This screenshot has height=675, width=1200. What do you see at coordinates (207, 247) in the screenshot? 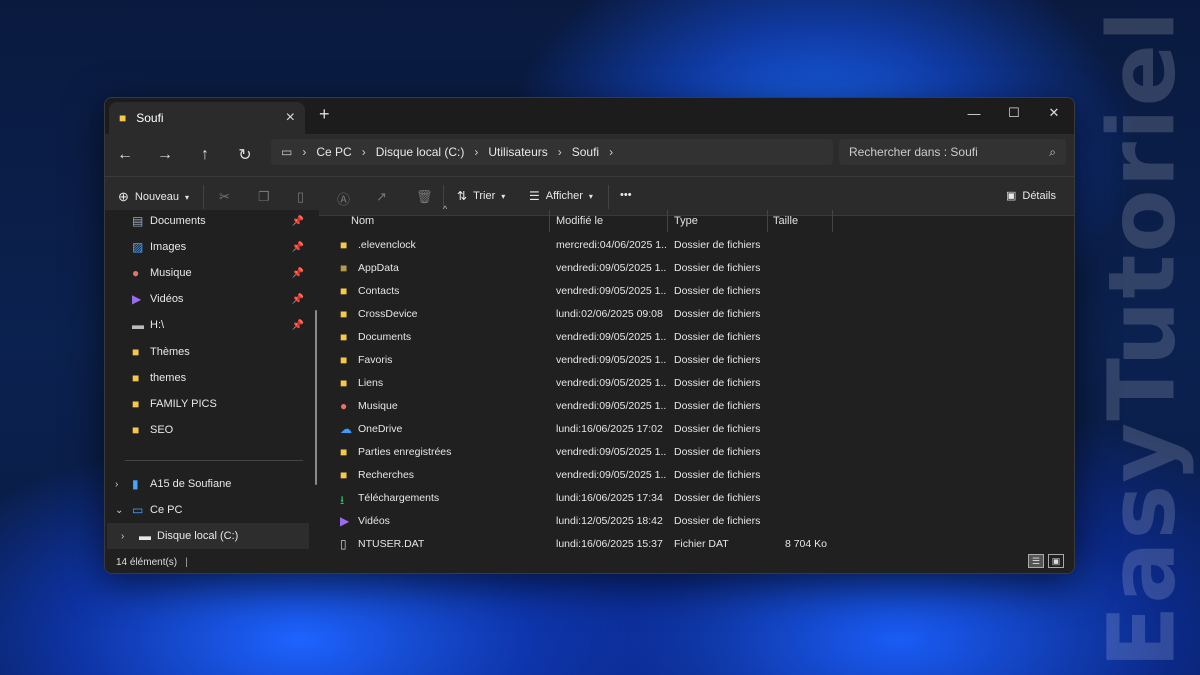
I see `sidebar-item-images: ▨ Images 📌` at bounding box center [207, 247].